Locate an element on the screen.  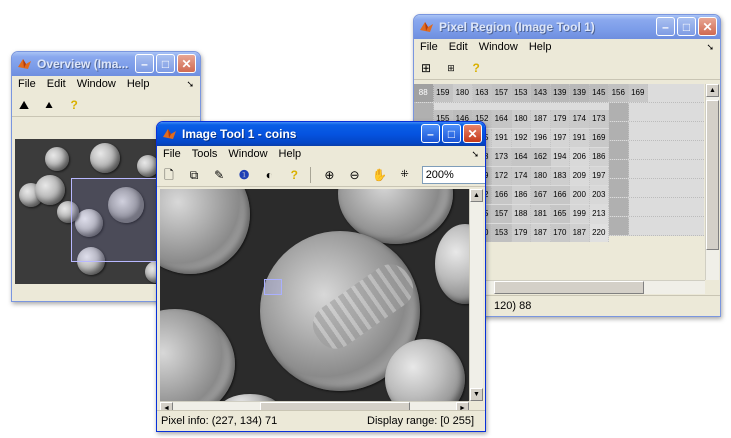
zoom-value: 200% is located at coordinates (439, 175).